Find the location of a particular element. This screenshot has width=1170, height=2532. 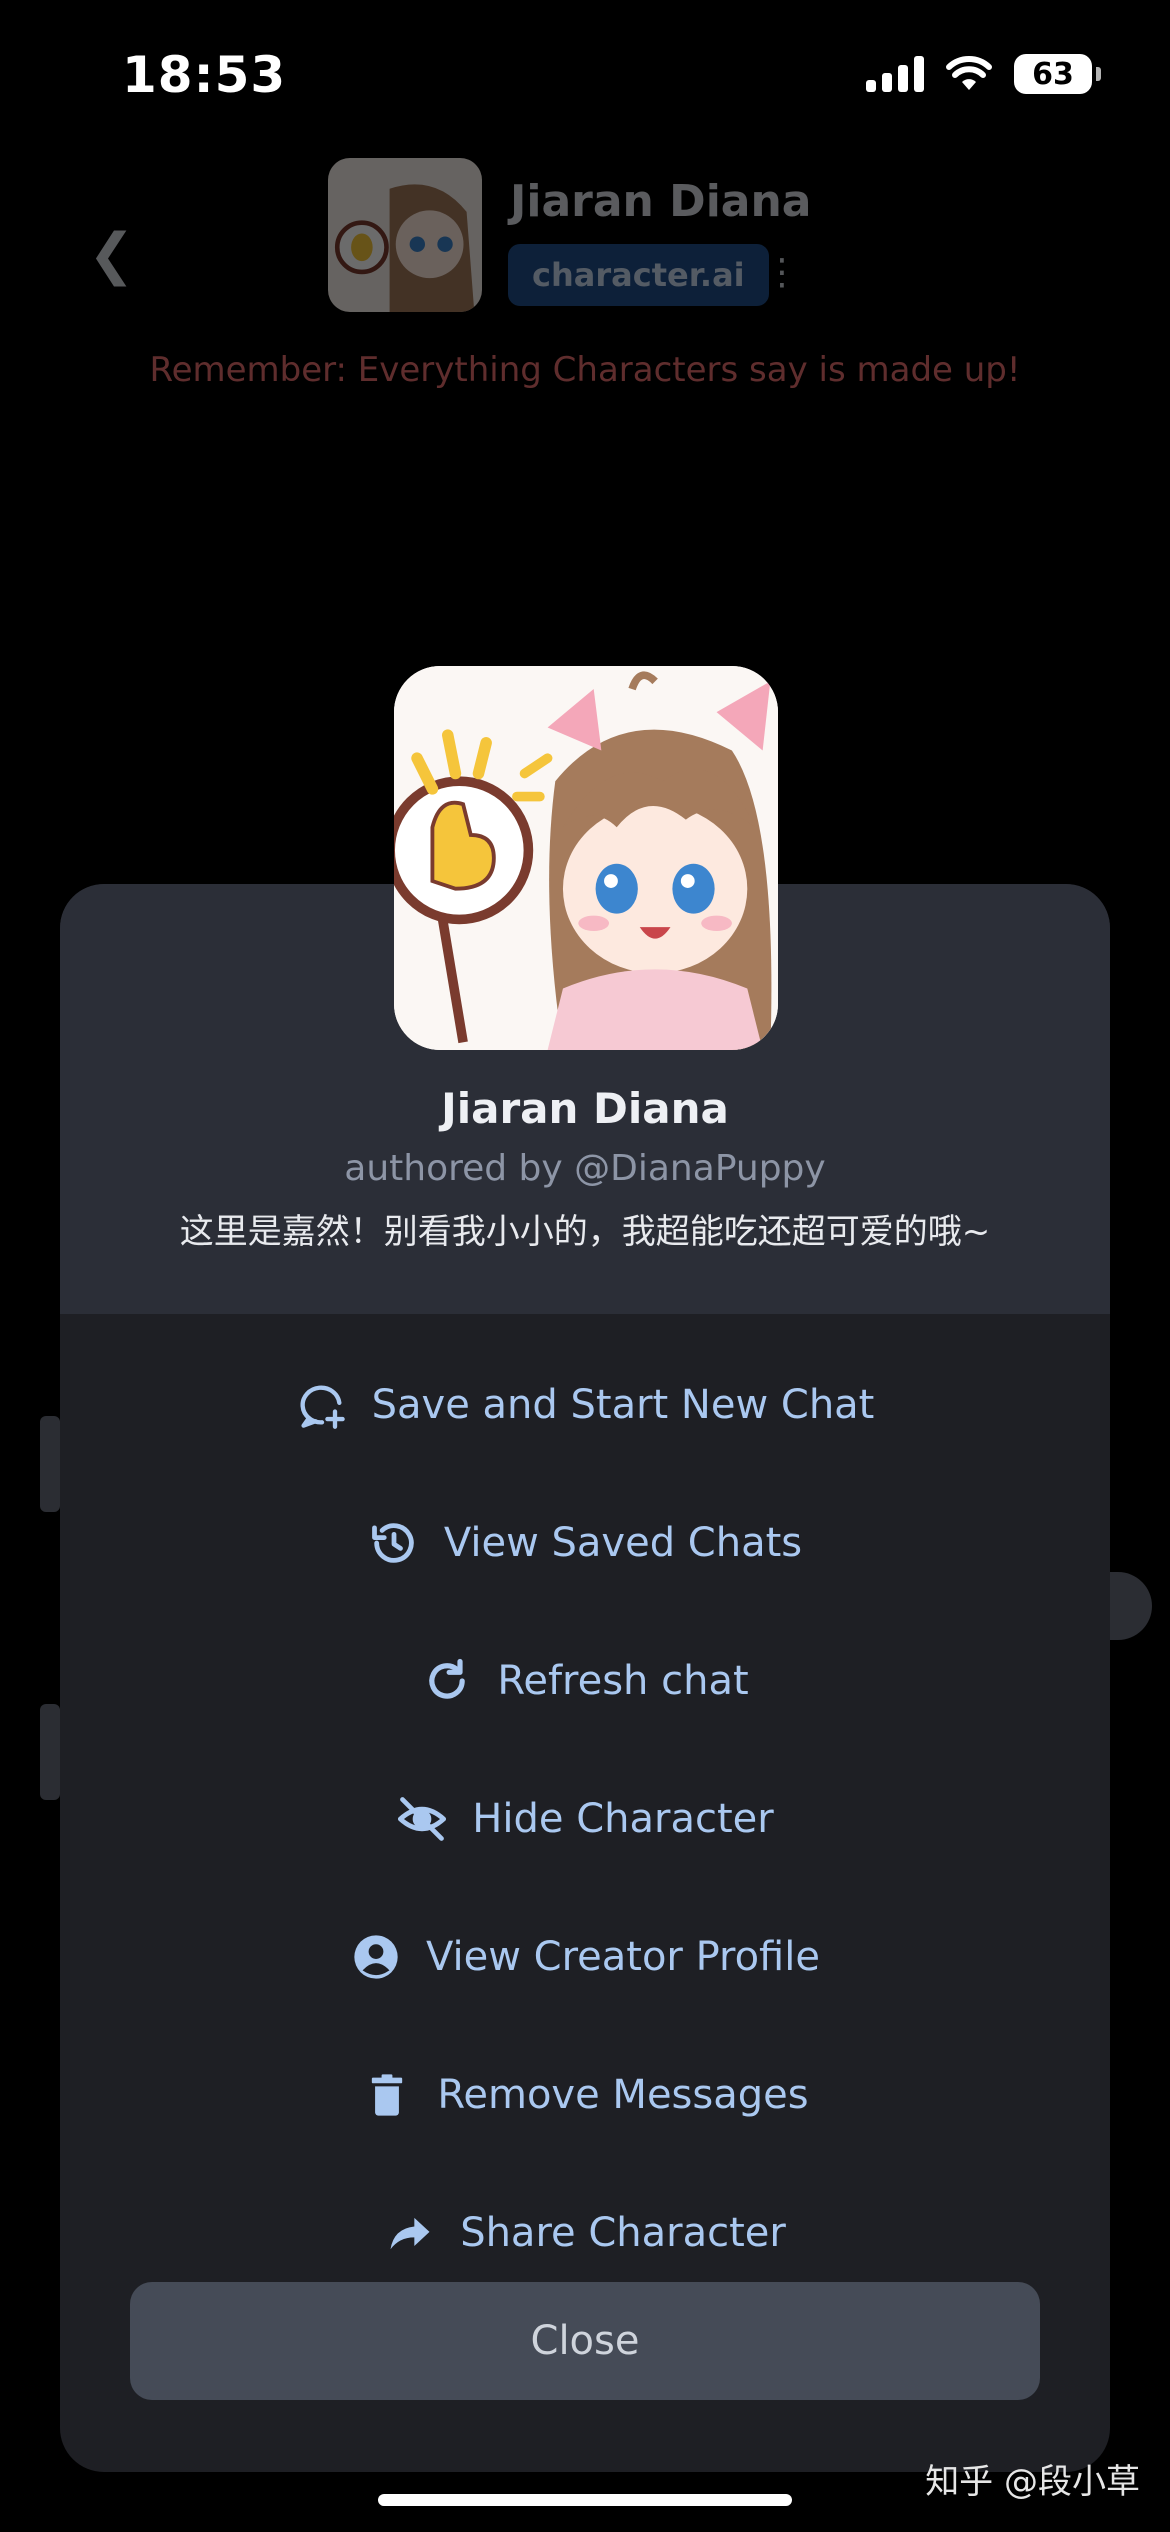

status-time: 18:53 is located at coordinates (204, 75).